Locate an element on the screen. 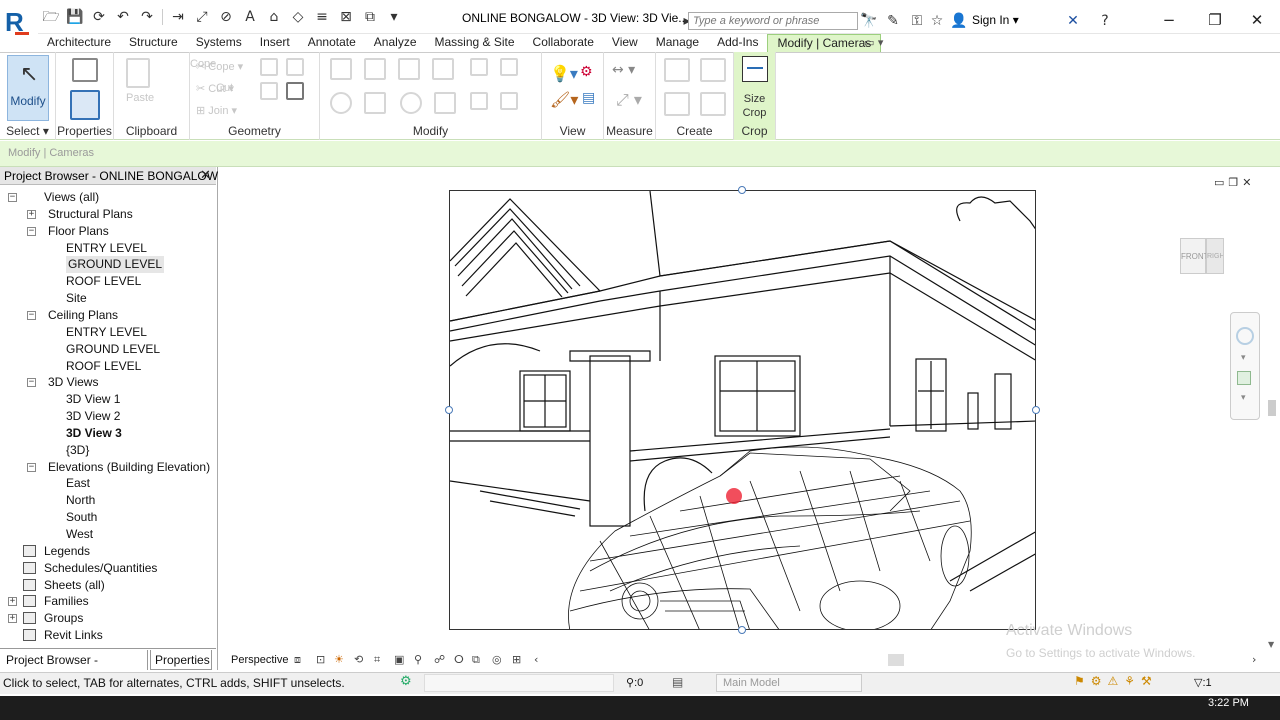  viewcube: FRONT RIGHT is located at coordinates (1202, 256).